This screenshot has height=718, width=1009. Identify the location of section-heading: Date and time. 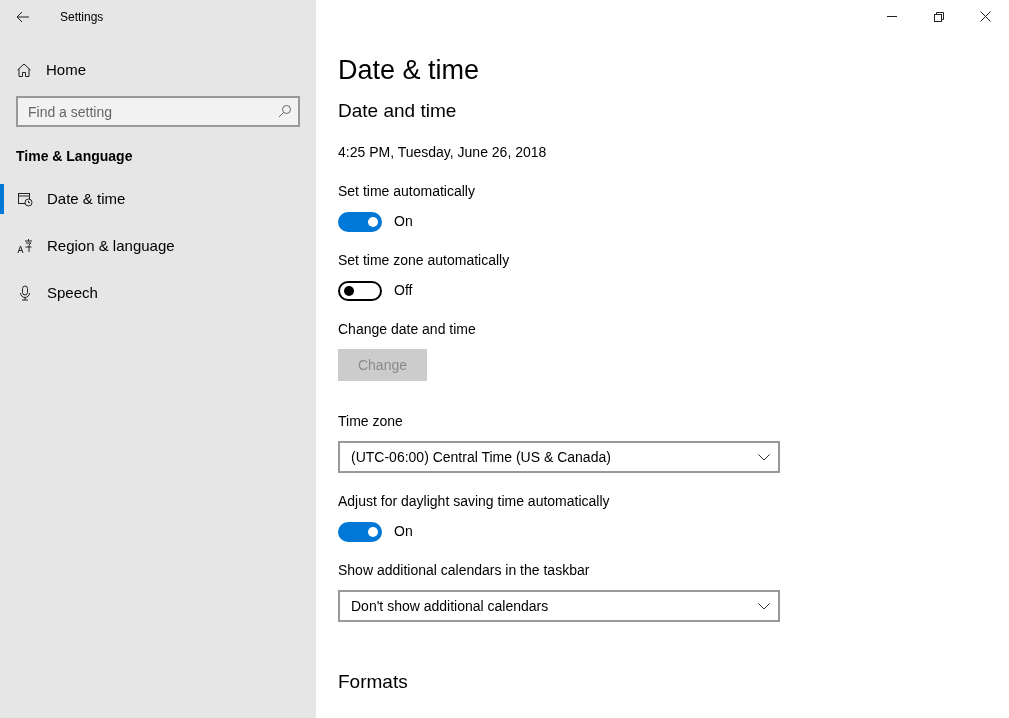
(398, 111).